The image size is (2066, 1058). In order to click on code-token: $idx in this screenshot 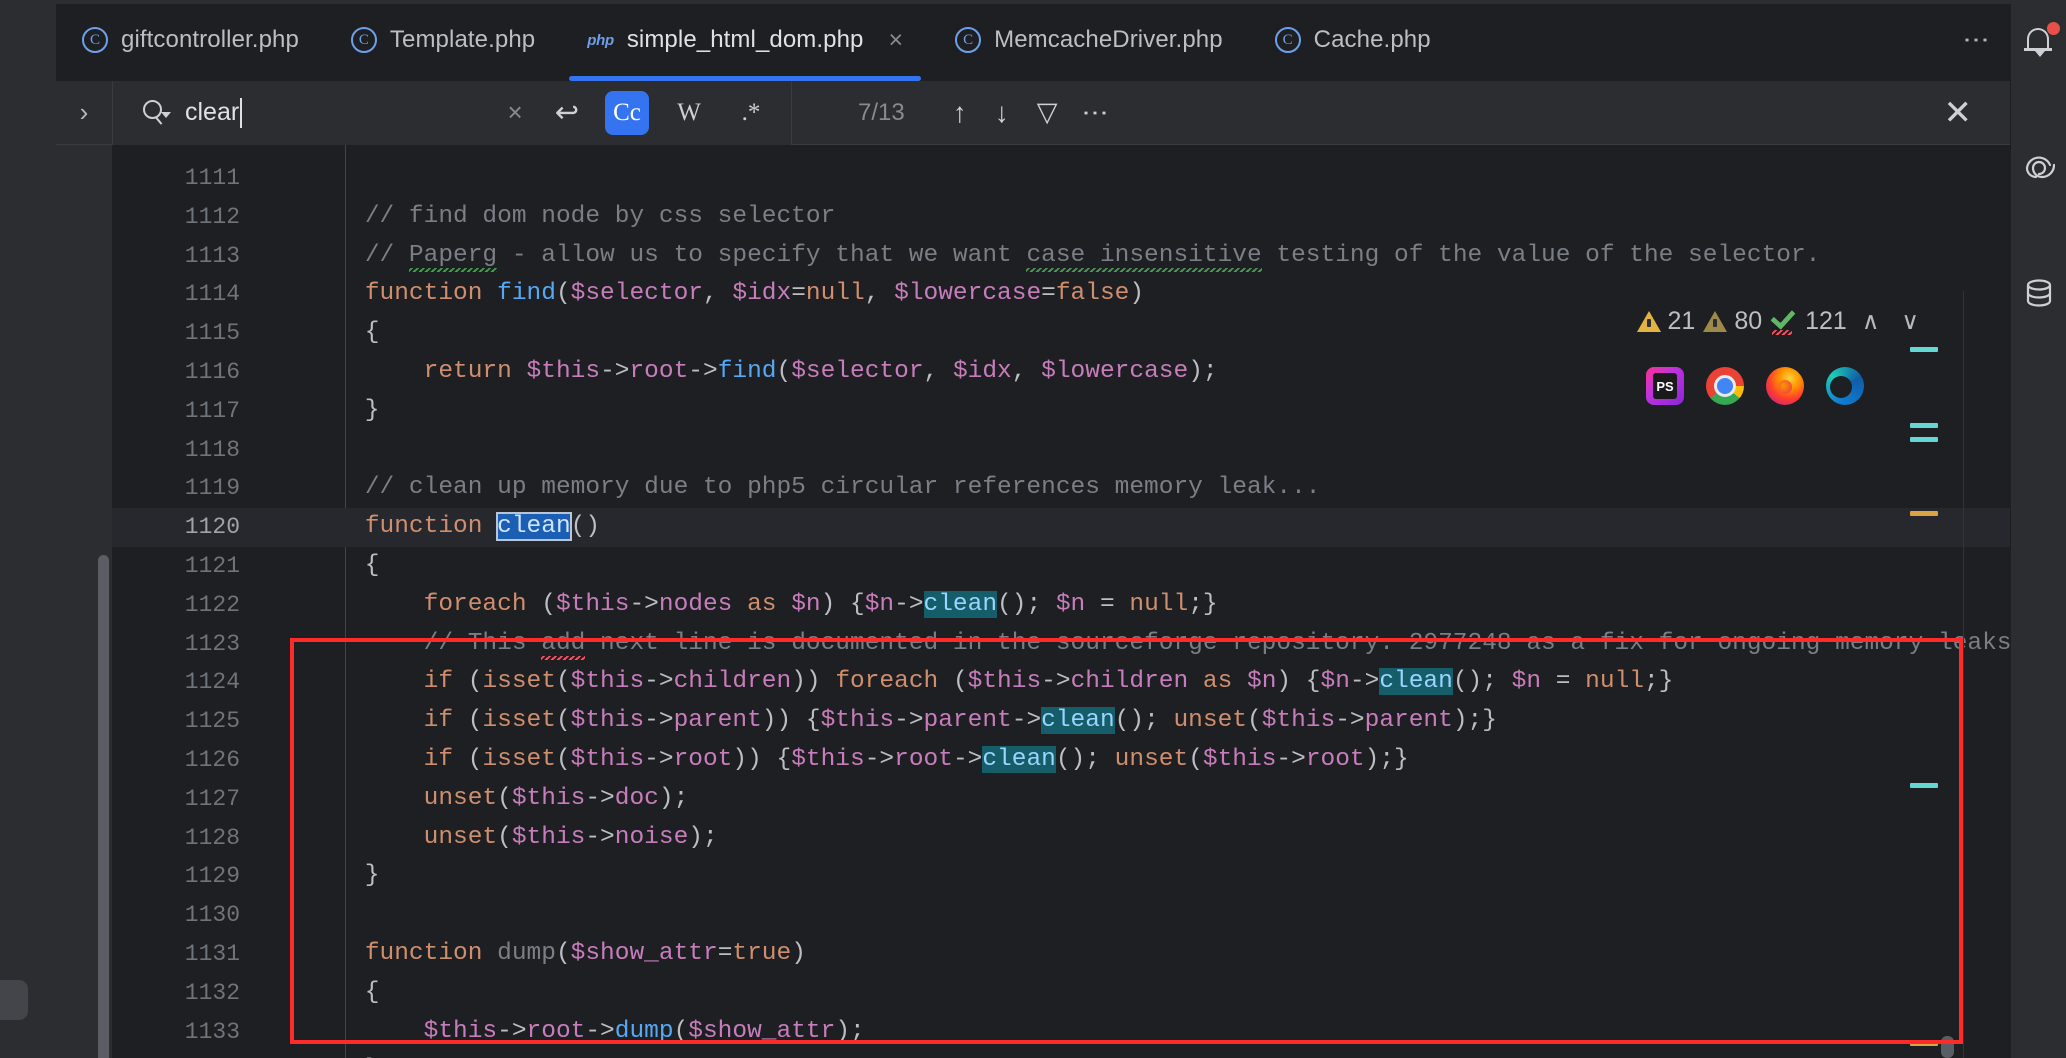, I will do `click(982, 371)`.